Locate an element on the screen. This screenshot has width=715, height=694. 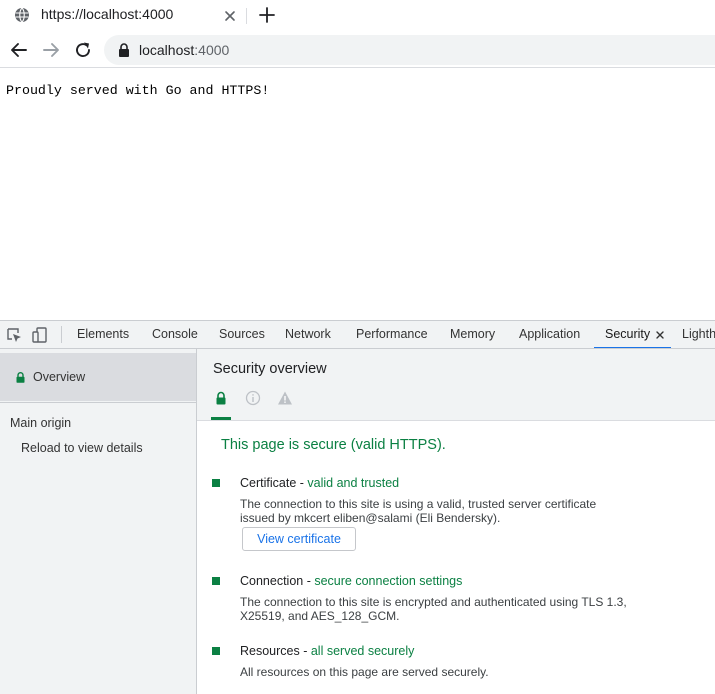
resources-label: Resources - is located at coordinates (275, 651).